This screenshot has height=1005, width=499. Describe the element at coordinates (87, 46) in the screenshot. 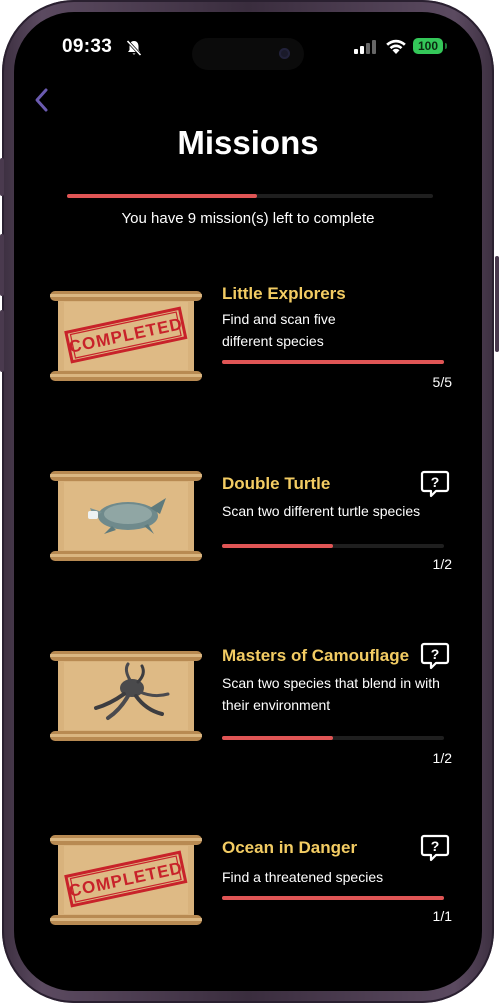

I see `status-time: 09:33` at that location.